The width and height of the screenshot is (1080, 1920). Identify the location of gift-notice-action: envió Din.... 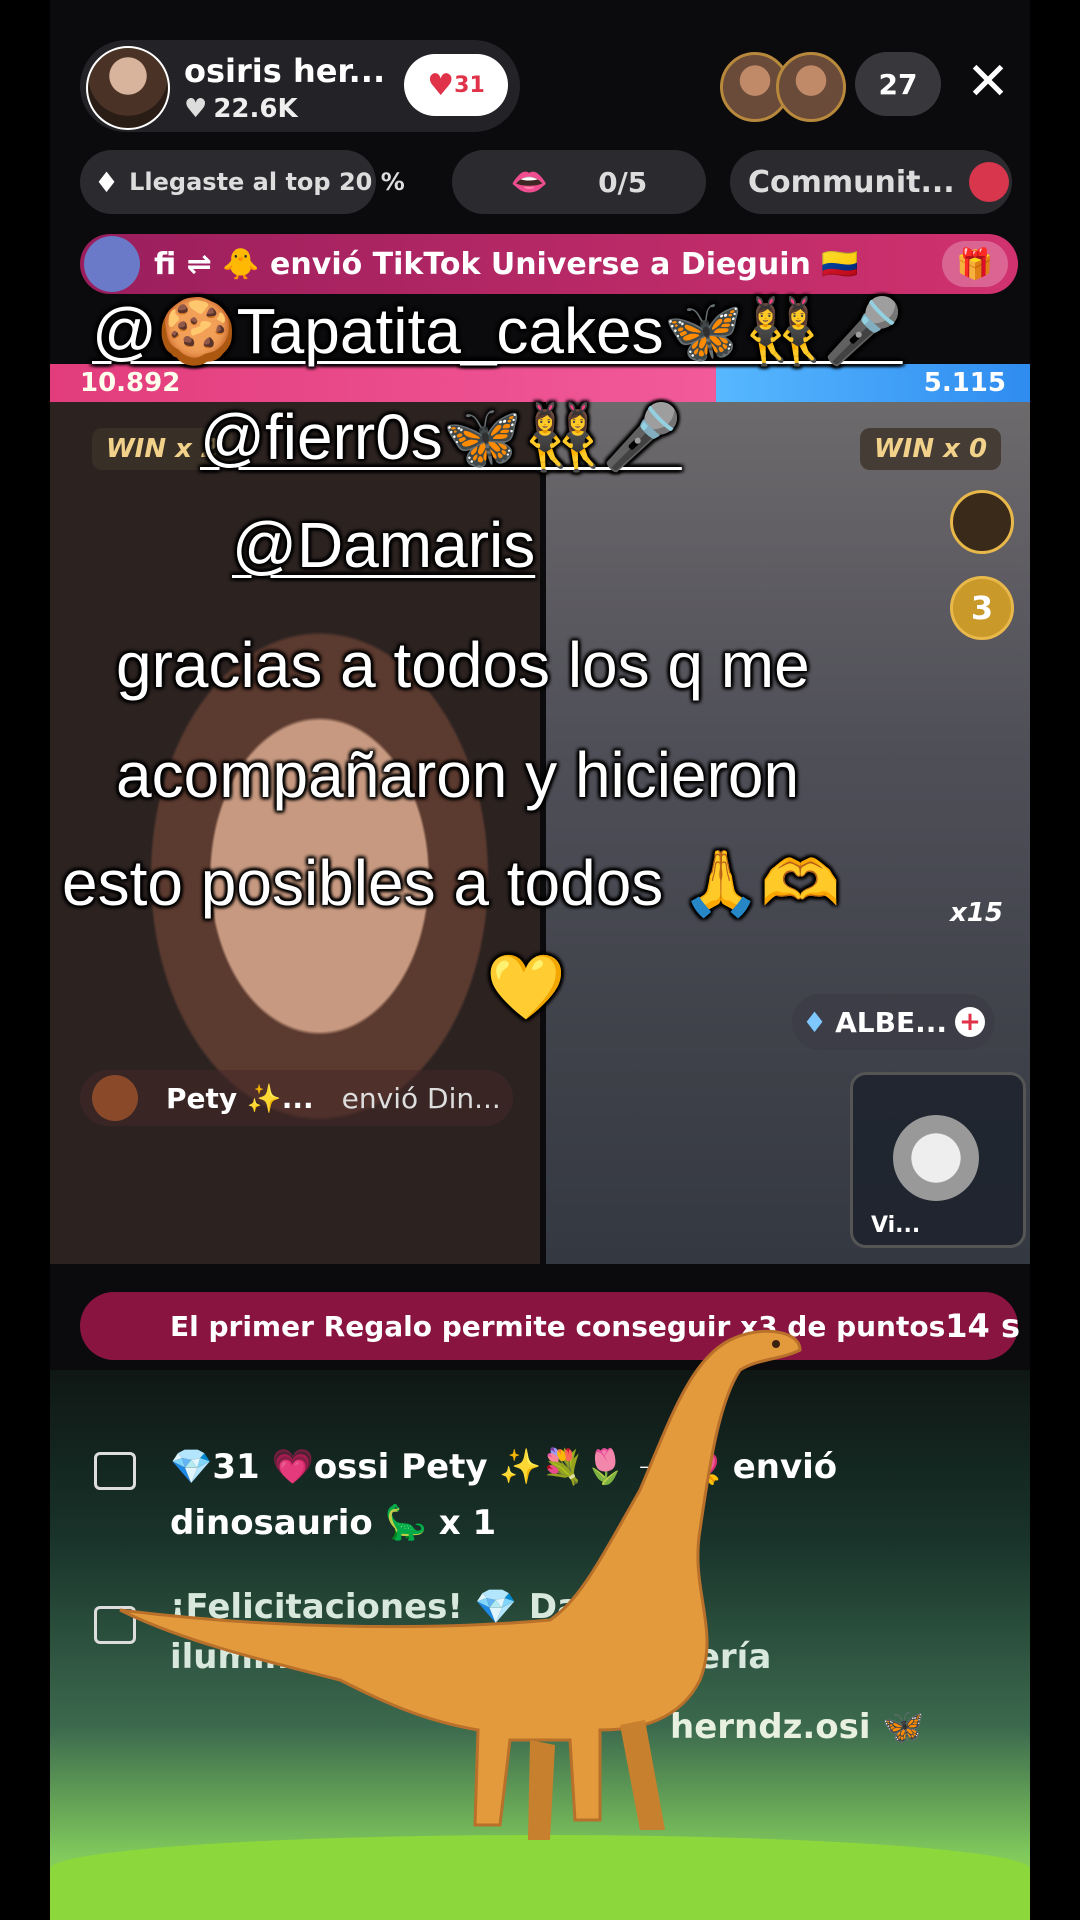
(421, 1098).